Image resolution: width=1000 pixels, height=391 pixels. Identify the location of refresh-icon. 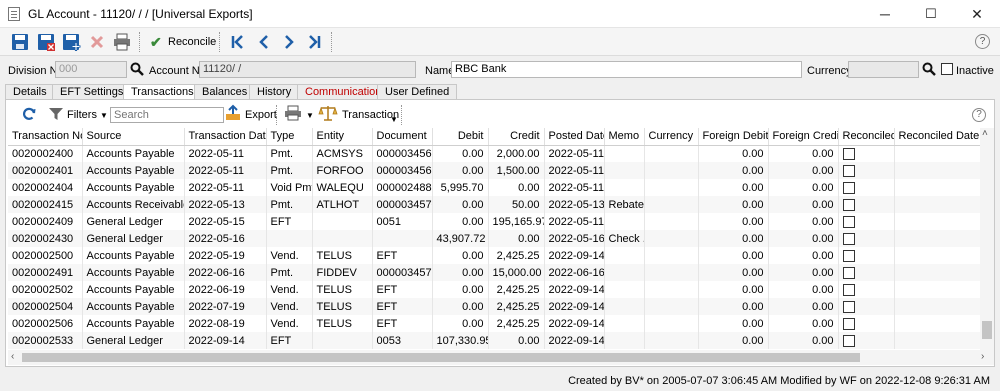
(29, 114).